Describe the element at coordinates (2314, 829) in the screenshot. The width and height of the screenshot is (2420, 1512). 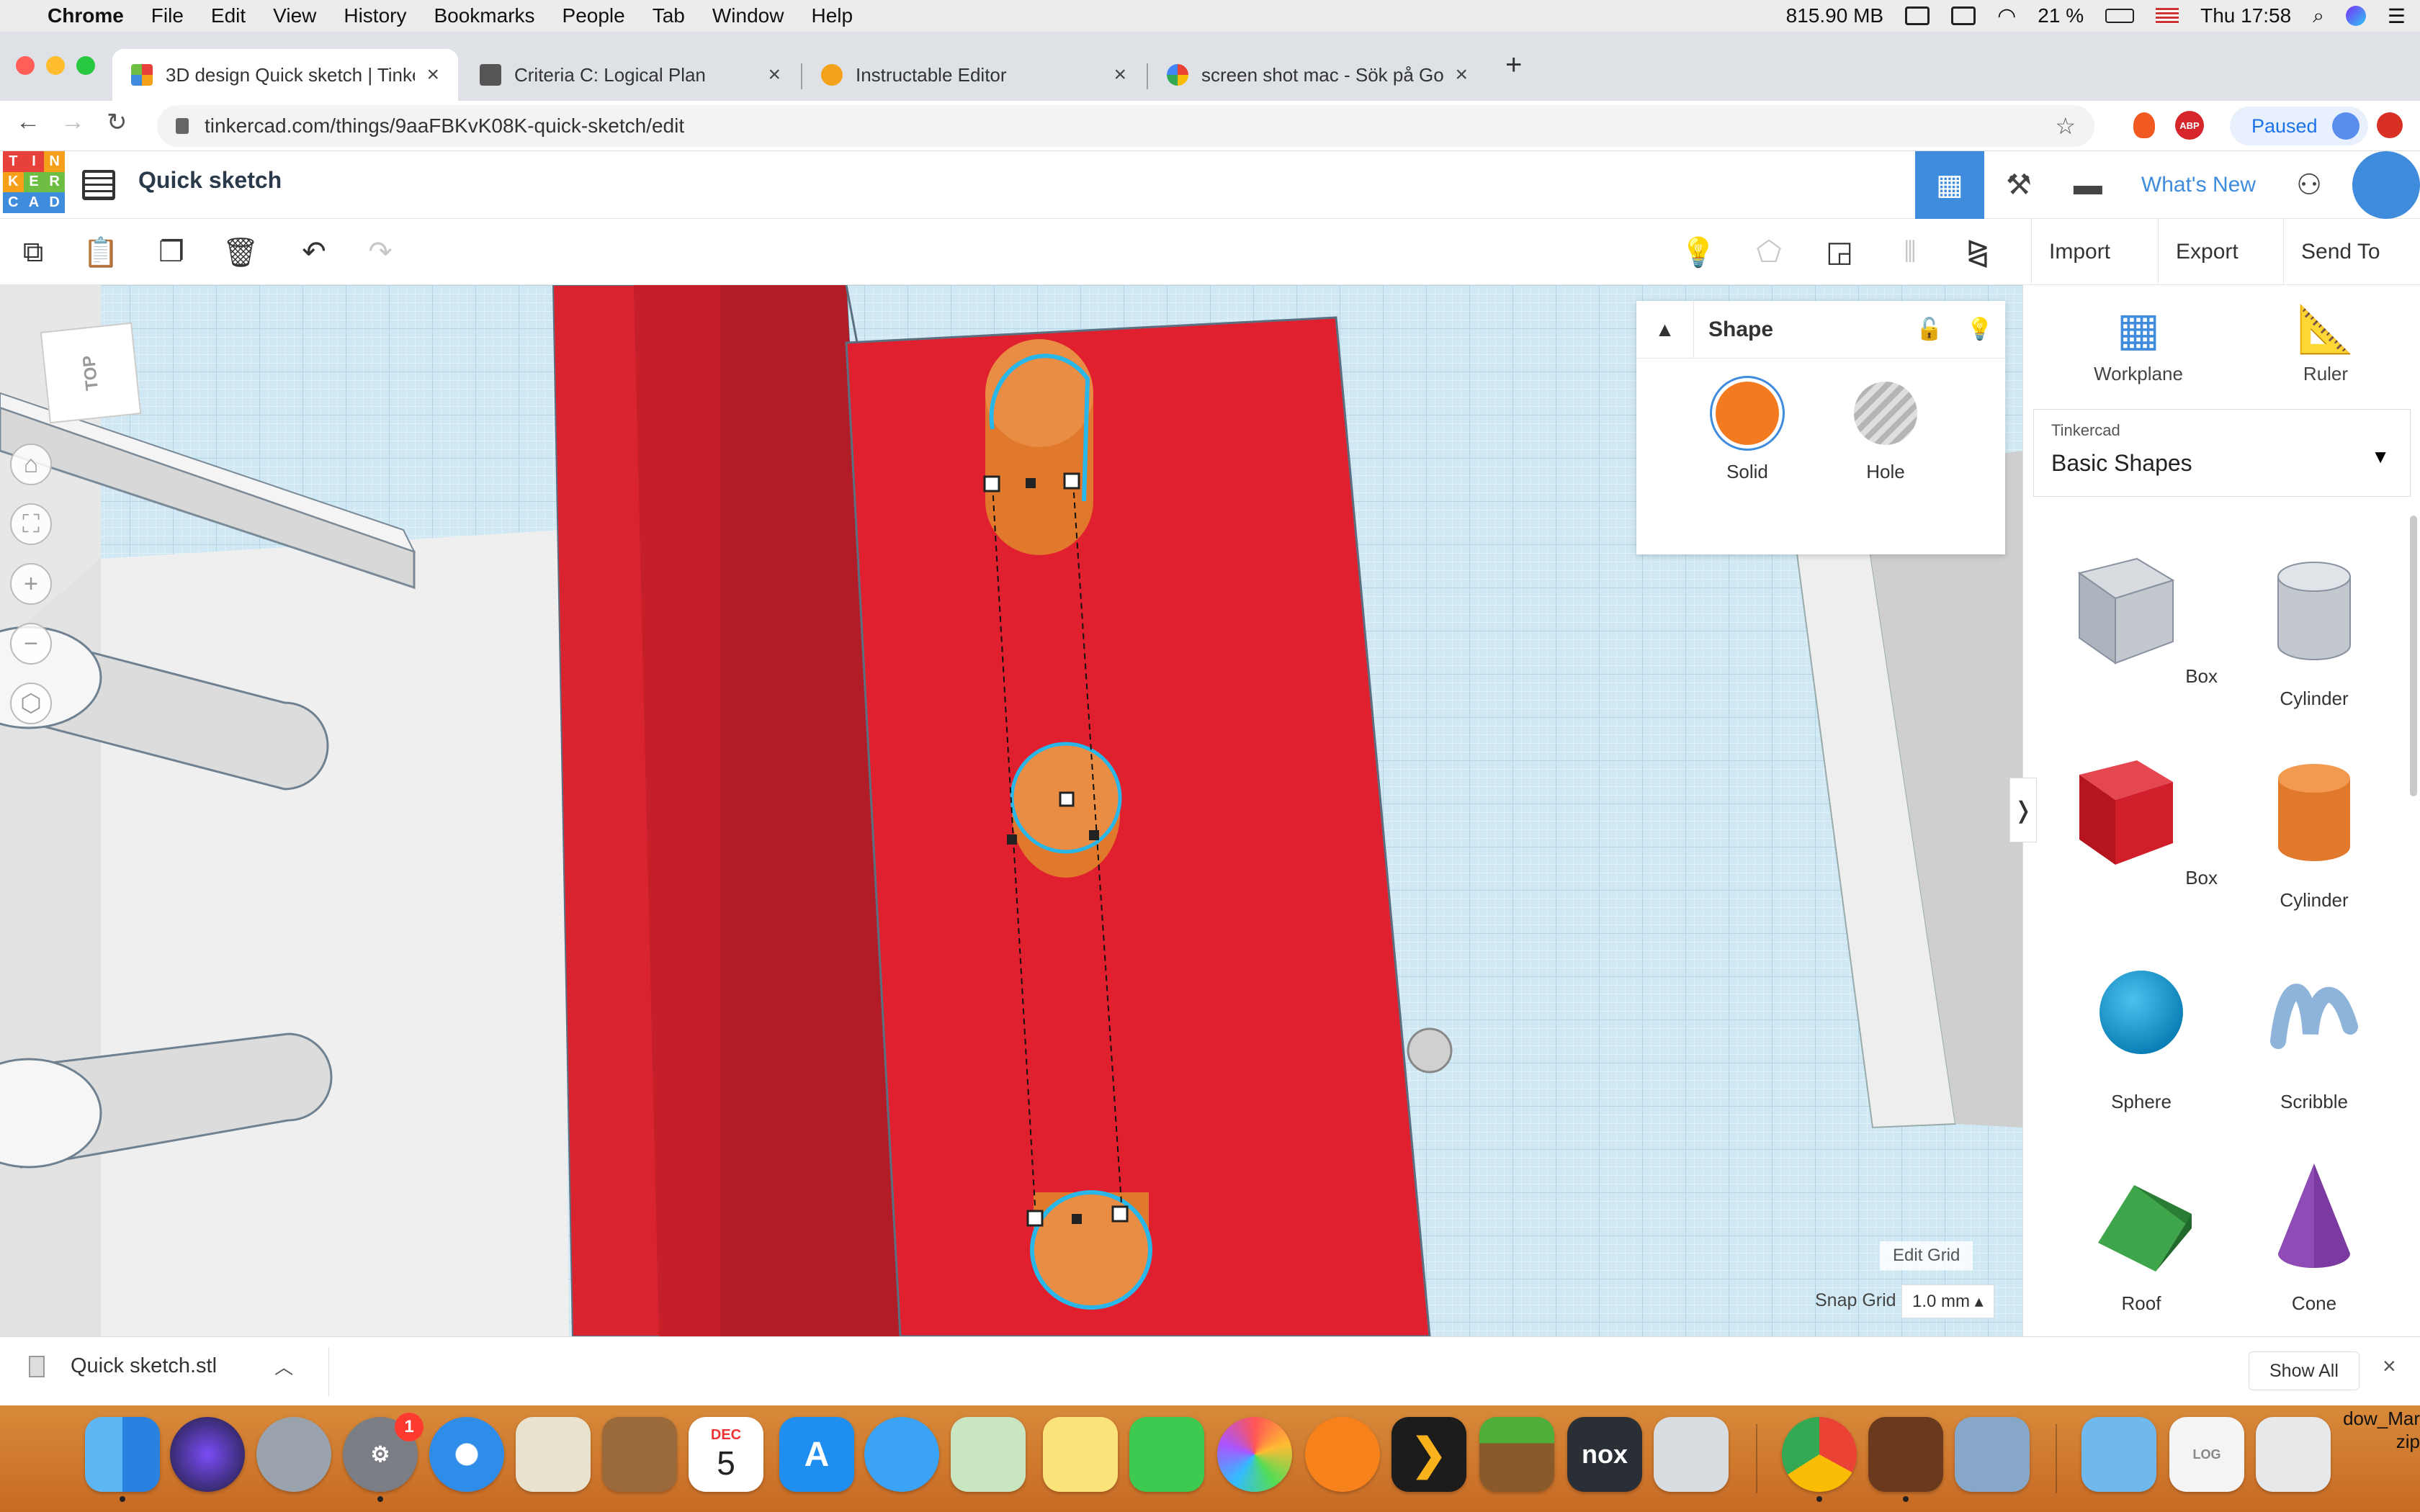
I see `shape-cylinder: Cylinder` at that location.